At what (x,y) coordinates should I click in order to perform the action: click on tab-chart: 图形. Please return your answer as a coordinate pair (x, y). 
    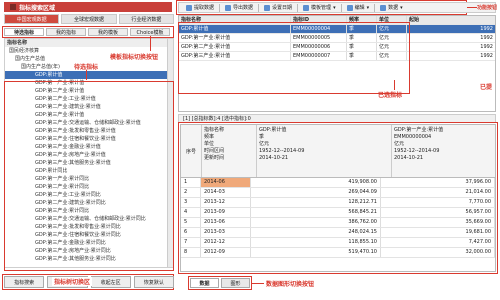
    Looking at the image, I should click on (235, 283).